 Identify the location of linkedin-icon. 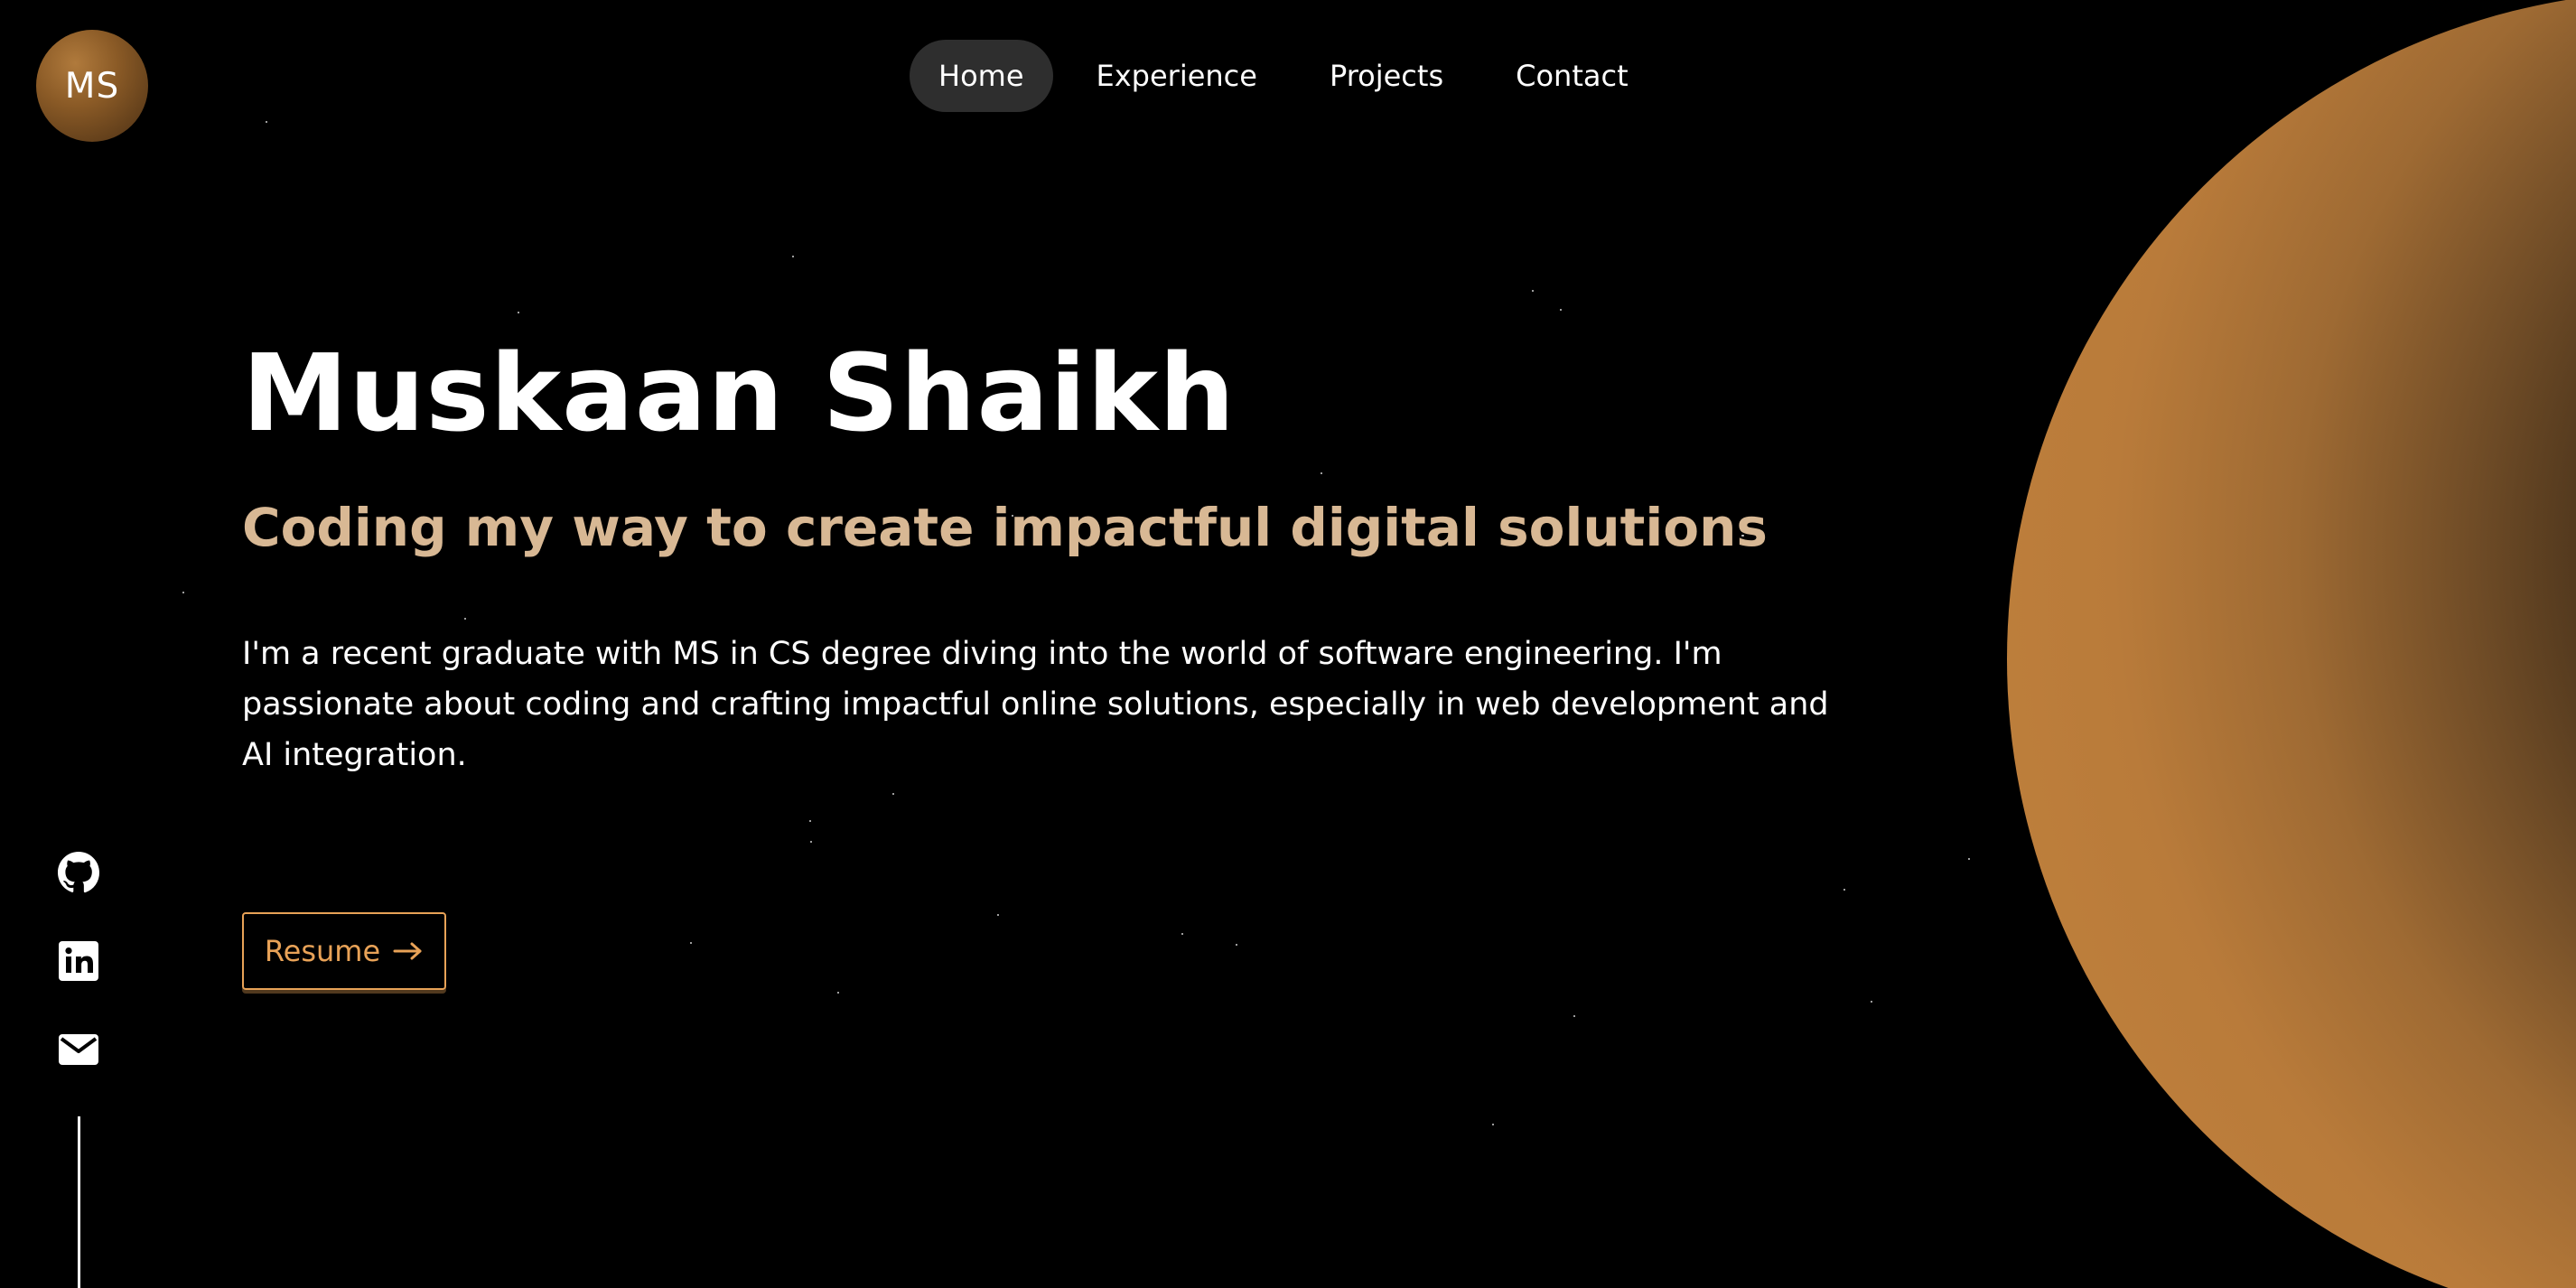
(78, 961).